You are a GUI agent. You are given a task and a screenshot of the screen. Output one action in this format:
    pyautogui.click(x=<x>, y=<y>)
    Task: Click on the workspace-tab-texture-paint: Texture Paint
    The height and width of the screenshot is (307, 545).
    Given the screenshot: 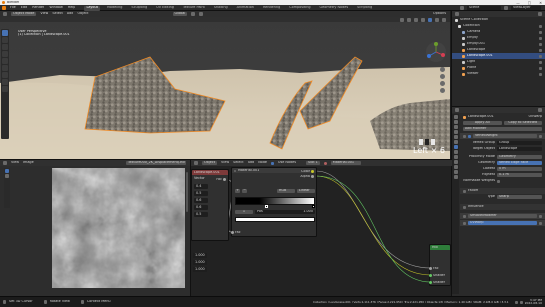 What is the action you would take?
    pyautogui.click(x=194, y=8)
    